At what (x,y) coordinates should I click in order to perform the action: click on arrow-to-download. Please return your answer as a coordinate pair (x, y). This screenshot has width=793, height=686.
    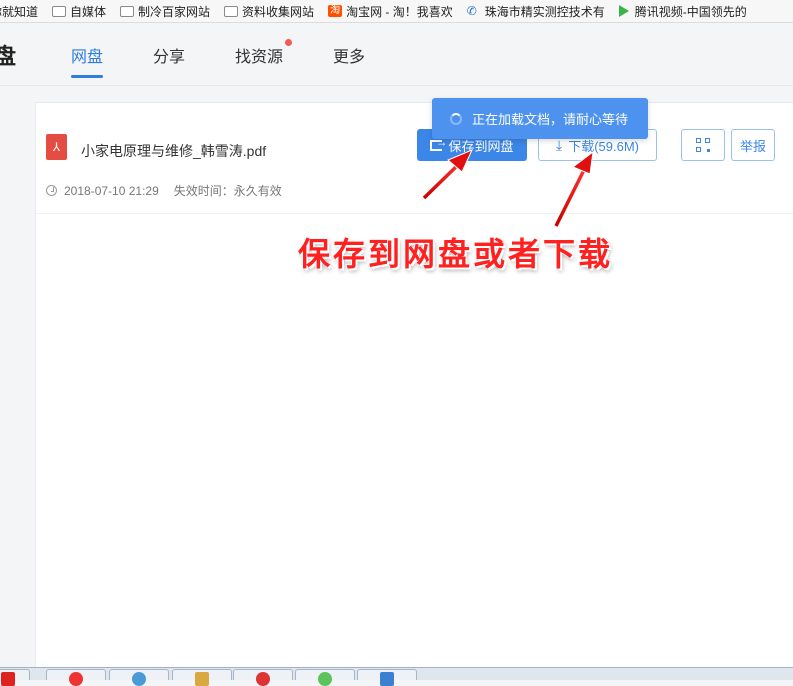
    Looking at the image, I should click on (573, 189).